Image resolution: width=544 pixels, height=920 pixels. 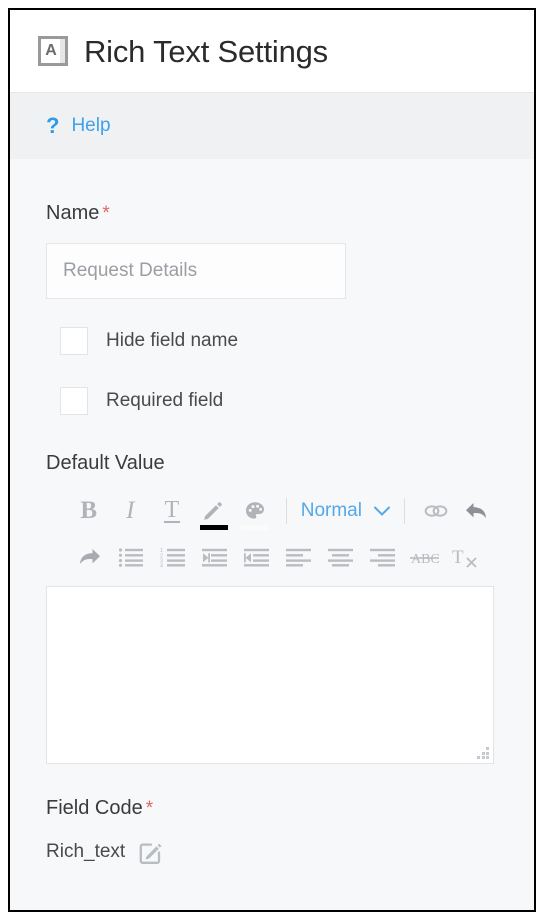 I want to click on hide-field-name-row: Hide field name, so click(x=272, y=341).